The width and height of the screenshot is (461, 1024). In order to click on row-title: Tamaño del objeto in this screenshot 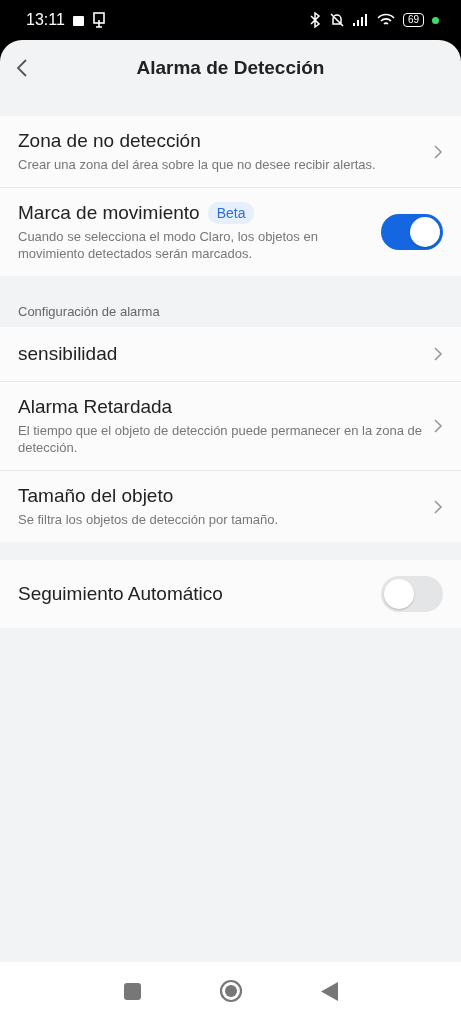, I will do `click(96, 496)`.